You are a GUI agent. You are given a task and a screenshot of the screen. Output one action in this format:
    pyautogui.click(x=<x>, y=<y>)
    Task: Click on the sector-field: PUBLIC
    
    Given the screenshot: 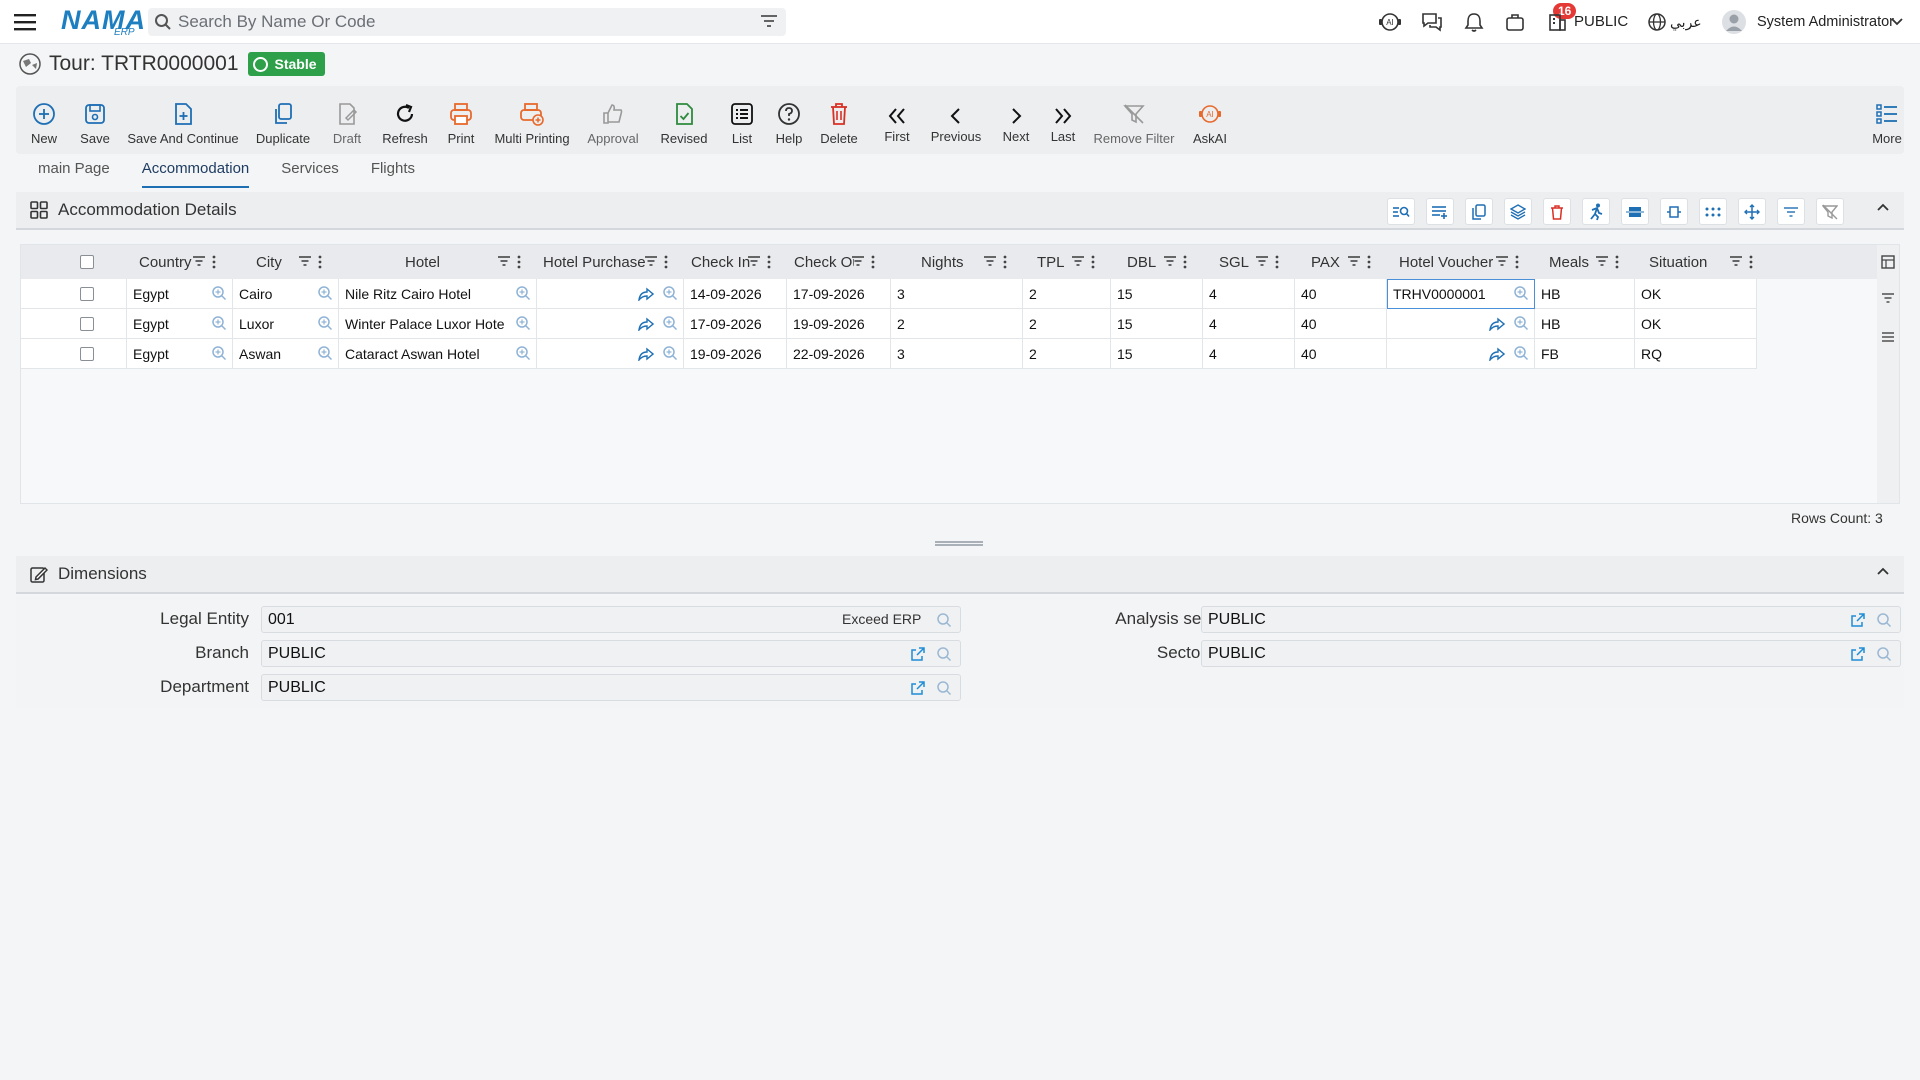 What is the action you would take?
    pyautogui.click(x=1551, y=653)
    